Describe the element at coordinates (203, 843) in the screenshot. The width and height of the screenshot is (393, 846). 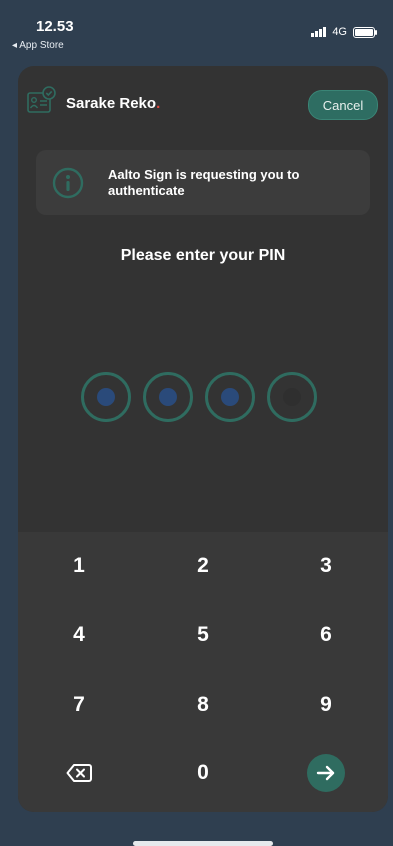
I see `home-indicator` at that location.